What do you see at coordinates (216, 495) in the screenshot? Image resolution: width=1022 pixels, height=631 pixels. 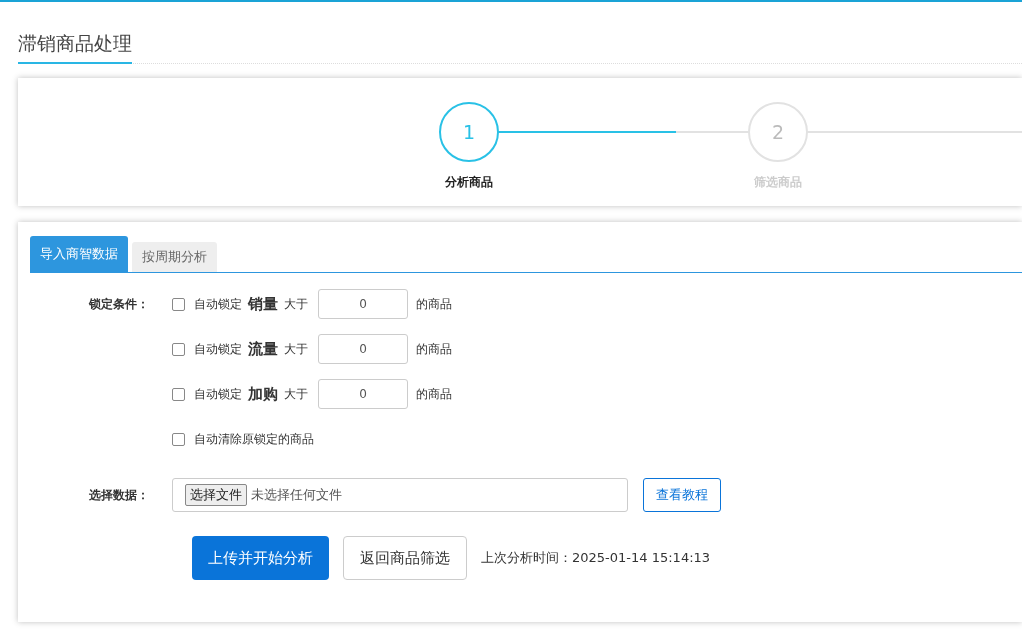 I see `choose-file-button: 选择文件` at bounding box center [216, 495].